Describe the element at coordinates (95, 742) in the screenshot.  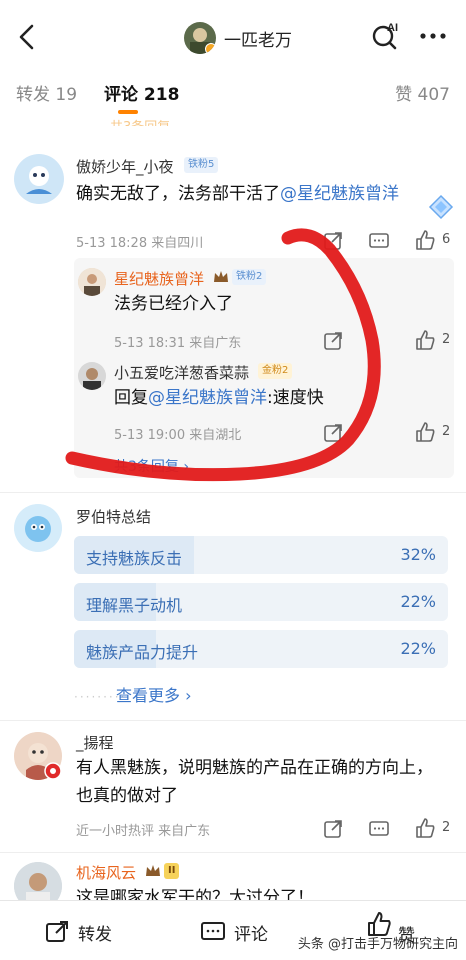
I see `comment-username: _揚程` at that location.